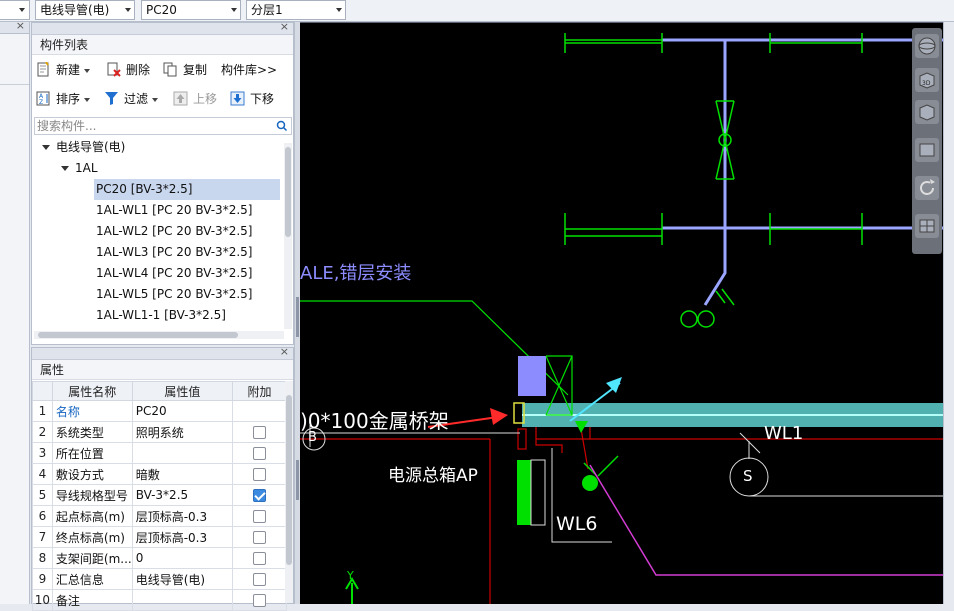 This screenshot has height=611, width=954. I want to click on tree-horizontal-scrollbar, so click(159, 335).